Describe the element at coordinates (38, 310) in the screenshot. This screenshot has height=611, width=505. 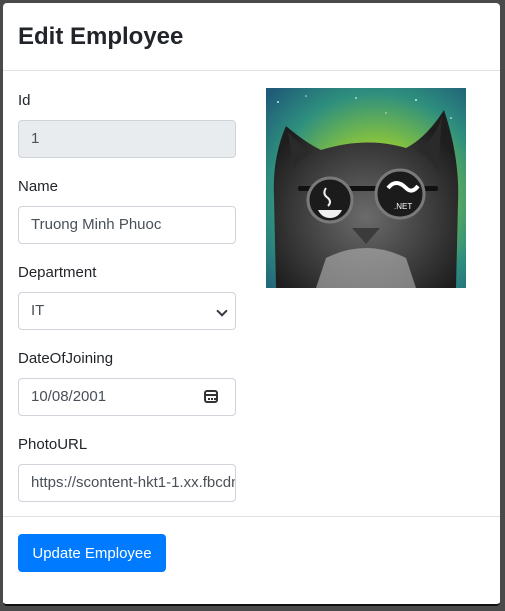
I see `department-selected-value: IT` at that location.